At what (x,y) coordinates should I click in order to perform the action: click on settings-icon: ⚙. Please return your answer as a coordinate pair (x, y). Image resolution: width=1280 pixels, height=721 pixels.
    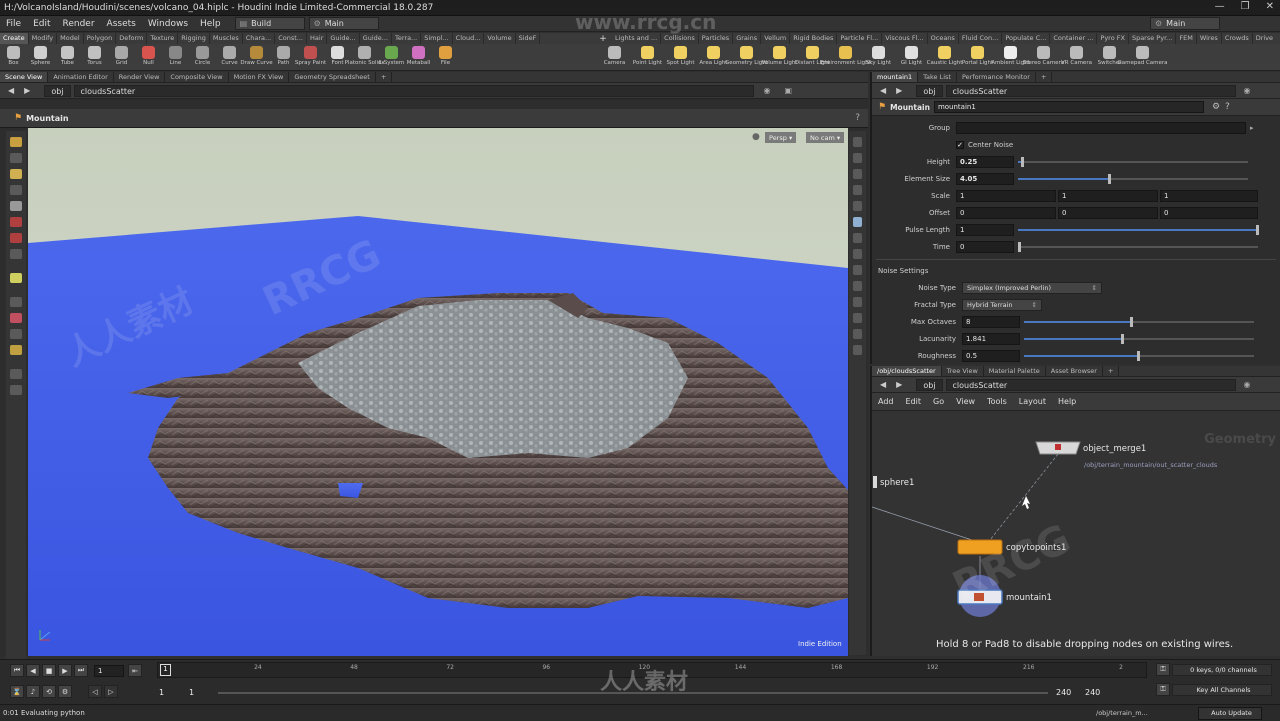
    Looking at the image, I should click on (65, 691).